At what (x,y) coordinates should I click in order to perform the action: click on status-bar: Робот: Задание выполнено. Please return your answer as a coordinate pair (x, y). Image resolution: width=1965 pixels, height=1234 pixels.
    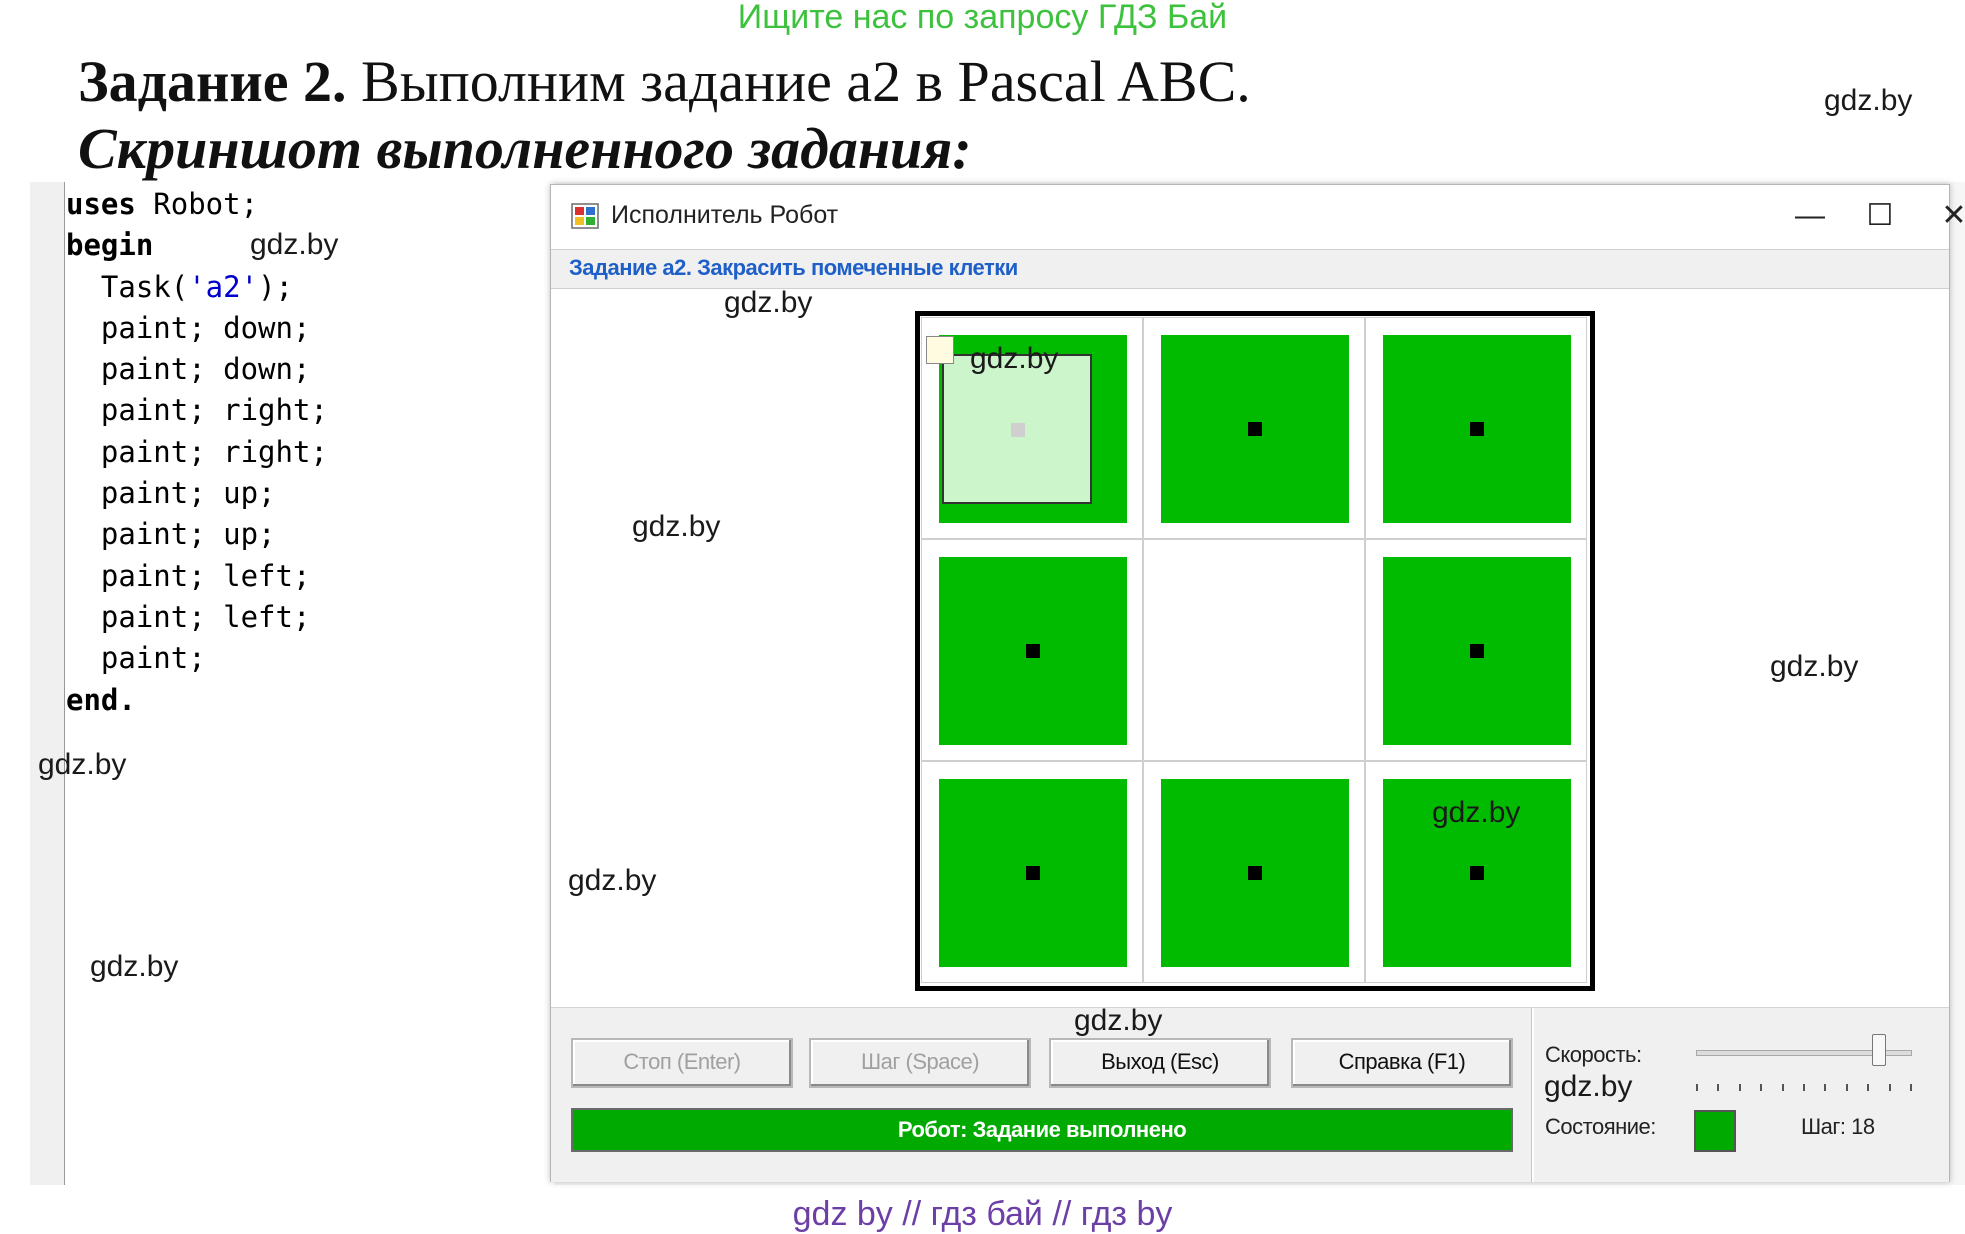
    Looking at the image, I should click on (1042, 1130).